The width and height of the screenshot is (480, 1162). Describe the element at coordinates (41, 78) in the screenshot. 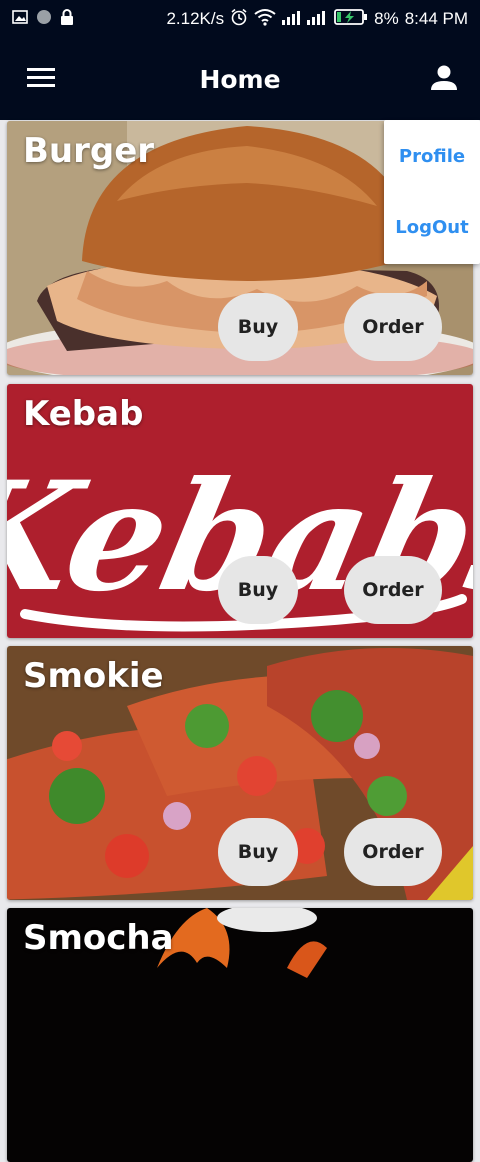

I see `hamburger-menu-icon` at that location.